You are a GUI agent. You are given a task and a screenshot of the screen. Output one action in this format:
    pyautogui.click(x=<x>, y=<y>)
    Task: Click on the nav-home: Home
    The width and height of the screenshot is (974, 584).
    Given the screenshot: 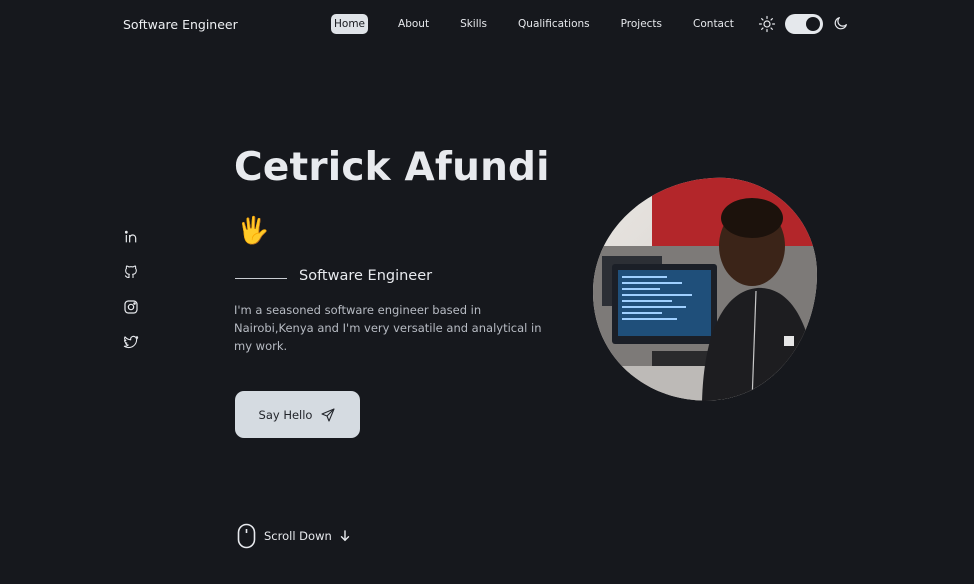 What is the action you would take?
    pyautogui.click(x=350, y=24)
    